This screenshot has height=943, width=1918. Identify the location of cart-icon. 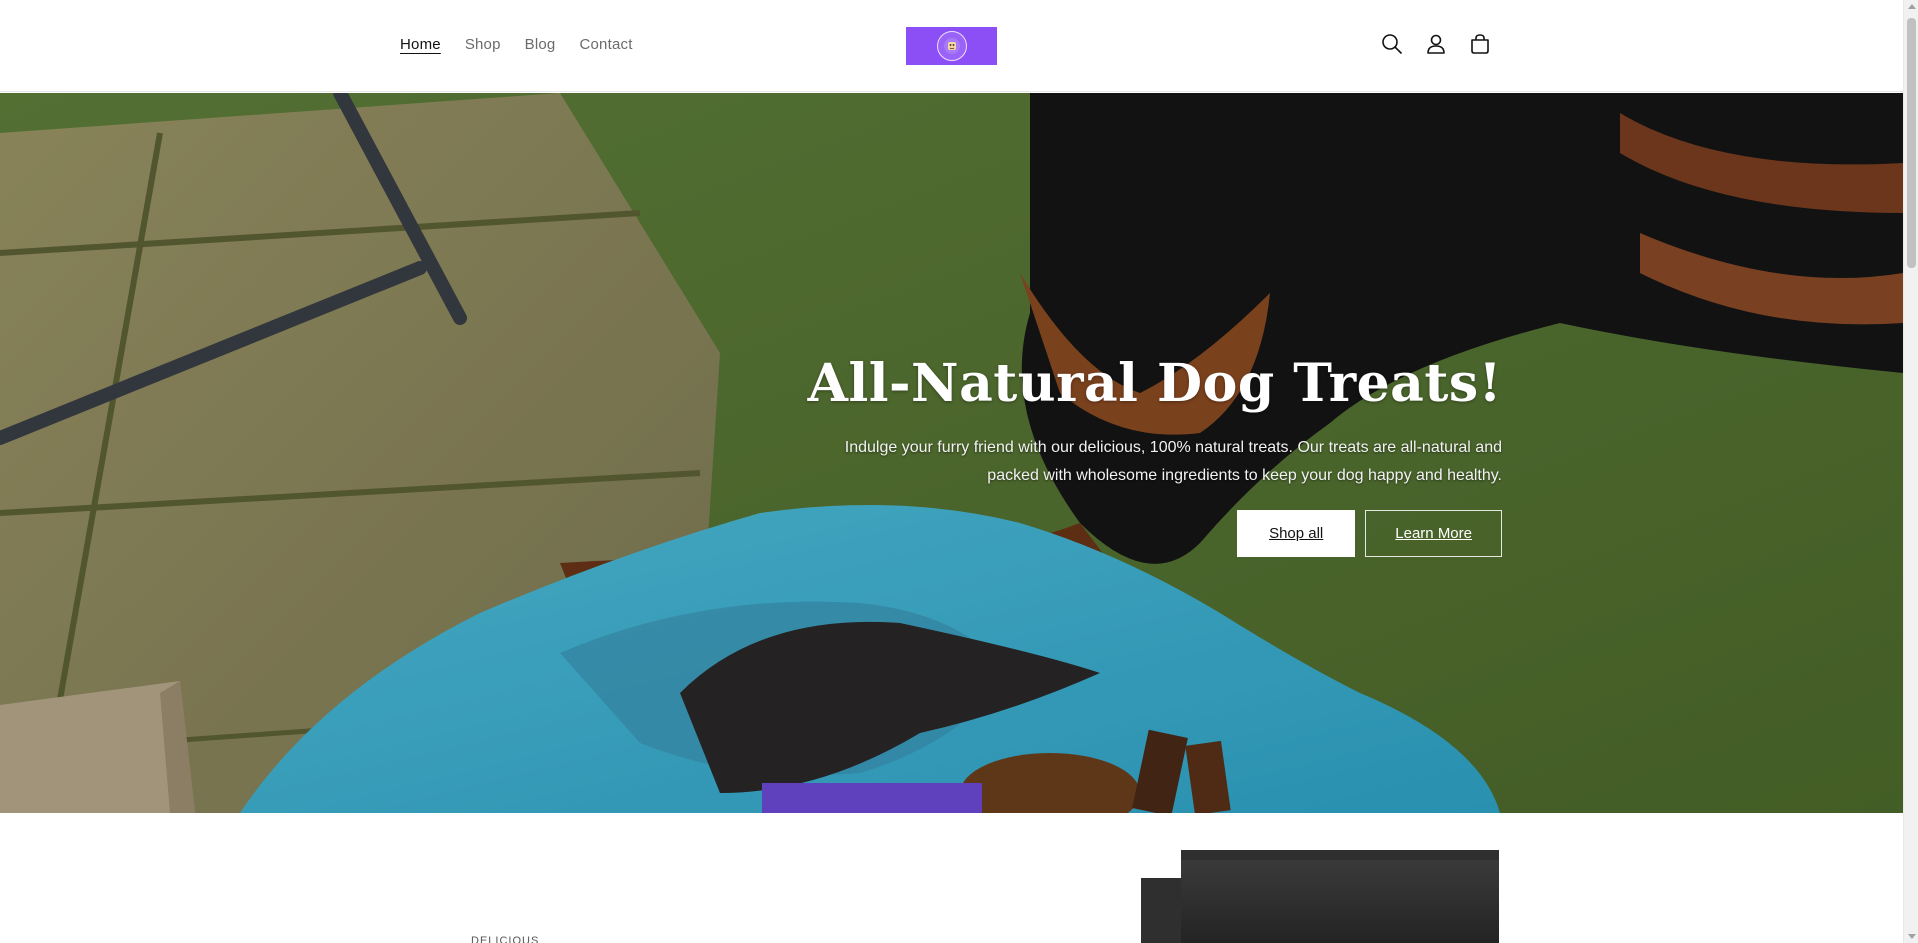
(1480, 44).